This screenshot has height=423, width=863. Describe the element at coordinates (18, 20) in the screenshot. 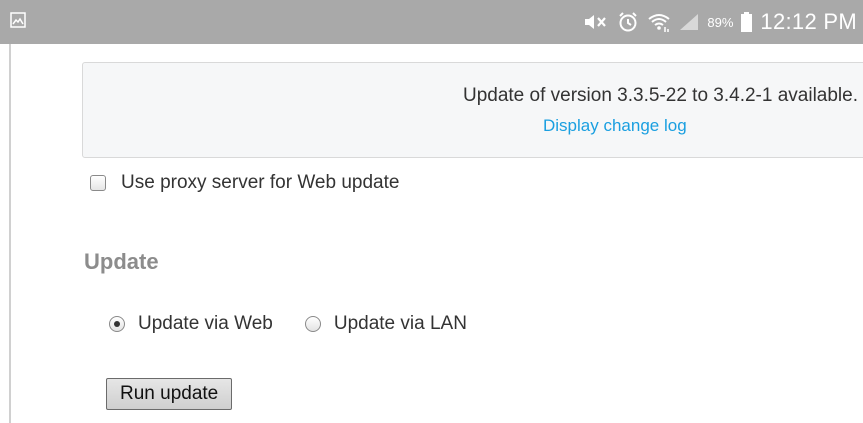

I see `gallery-icon` at that location.